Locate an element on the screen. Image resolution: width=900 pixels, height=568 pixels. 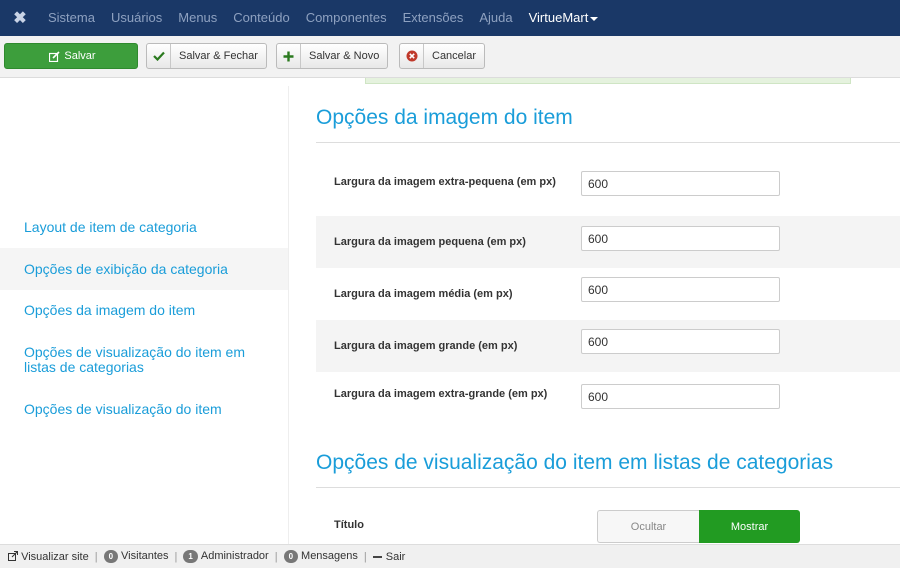
list-section-divider is located at coordinates (608, 487).